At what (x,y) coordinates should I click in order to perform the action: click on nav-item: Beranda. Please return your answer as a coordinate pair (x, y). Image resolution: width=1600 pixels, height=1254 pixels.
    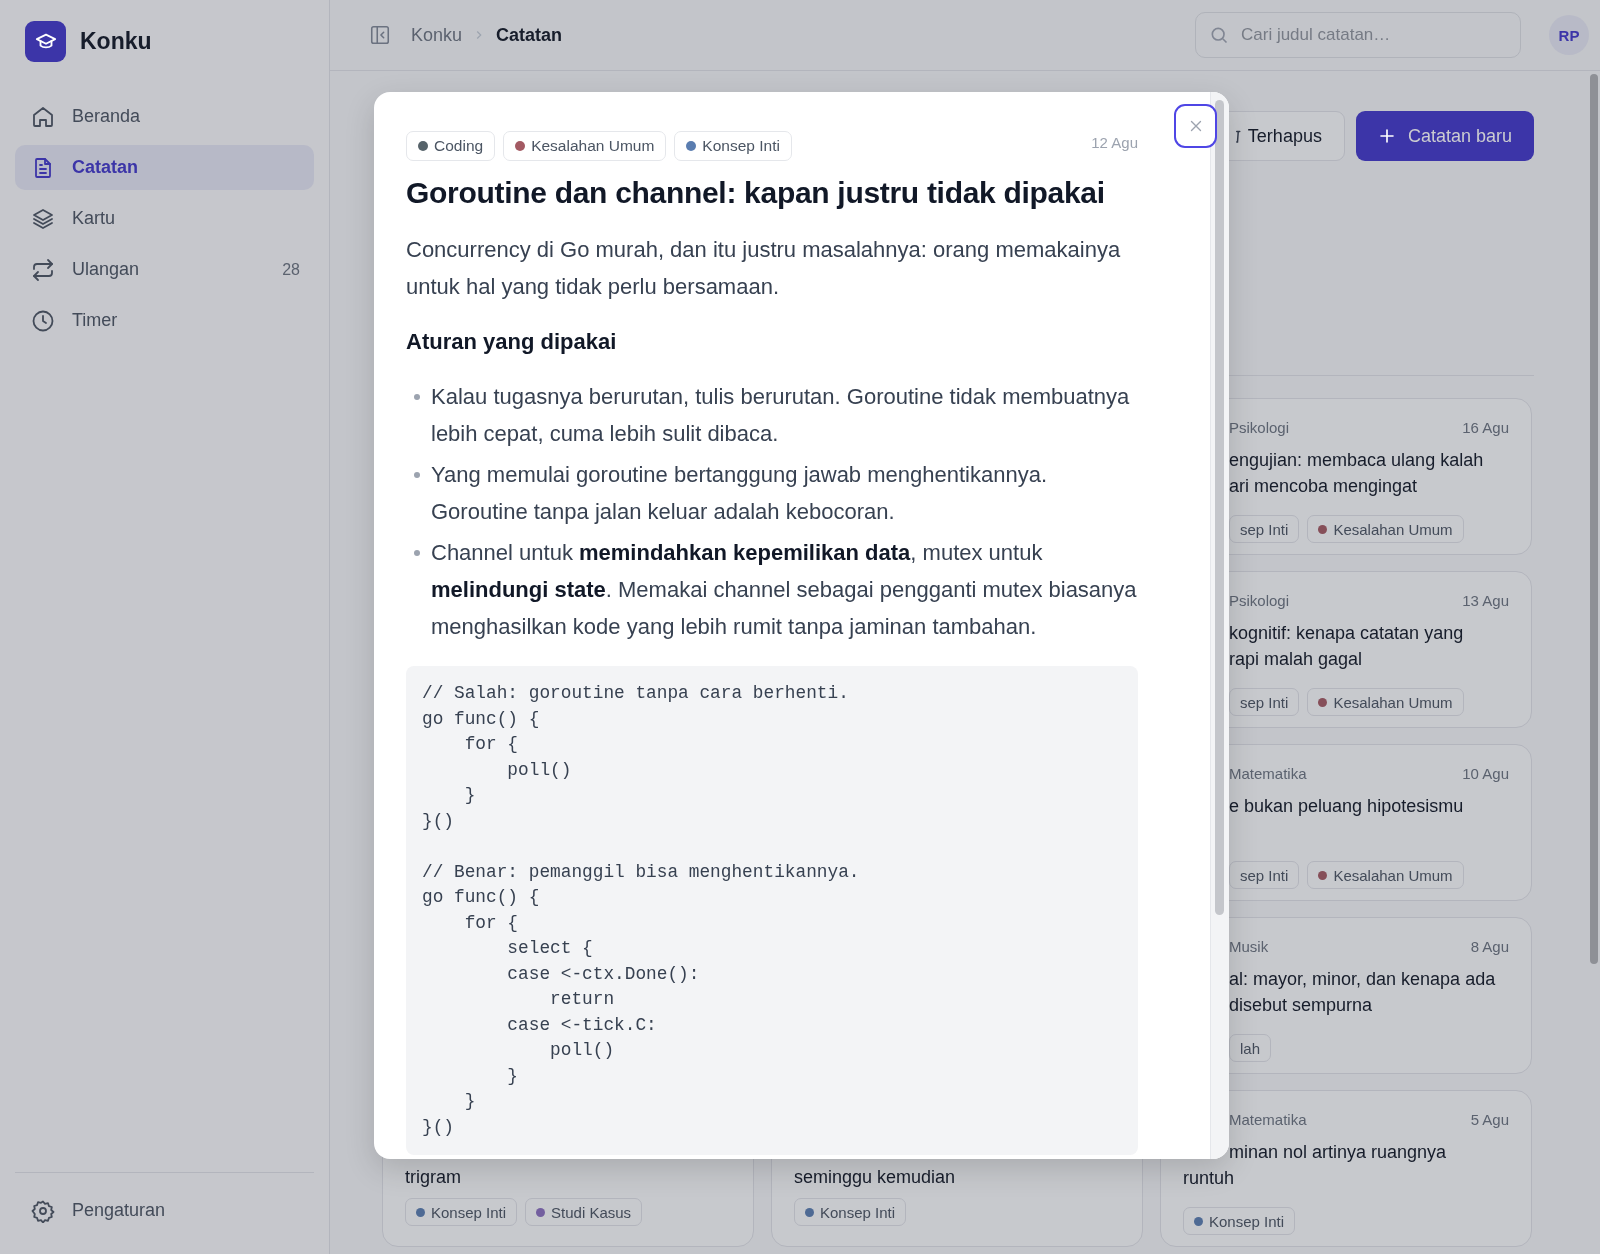
    Looking at the image, I should click on (164, 116).